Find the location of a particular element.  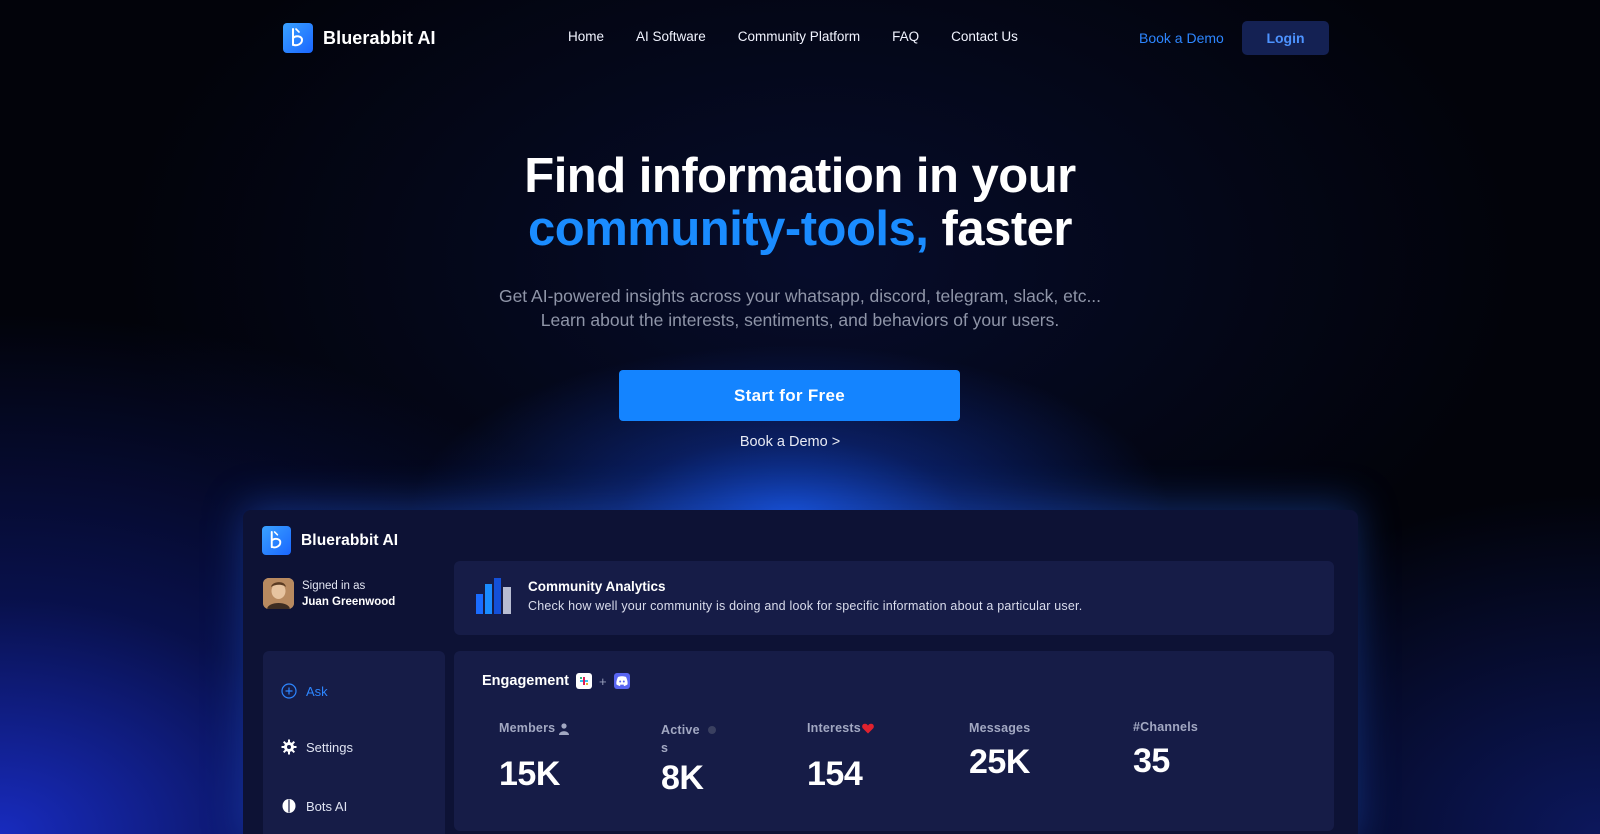

user-name: Juan Greenwood is located at coordinates (349, 601).